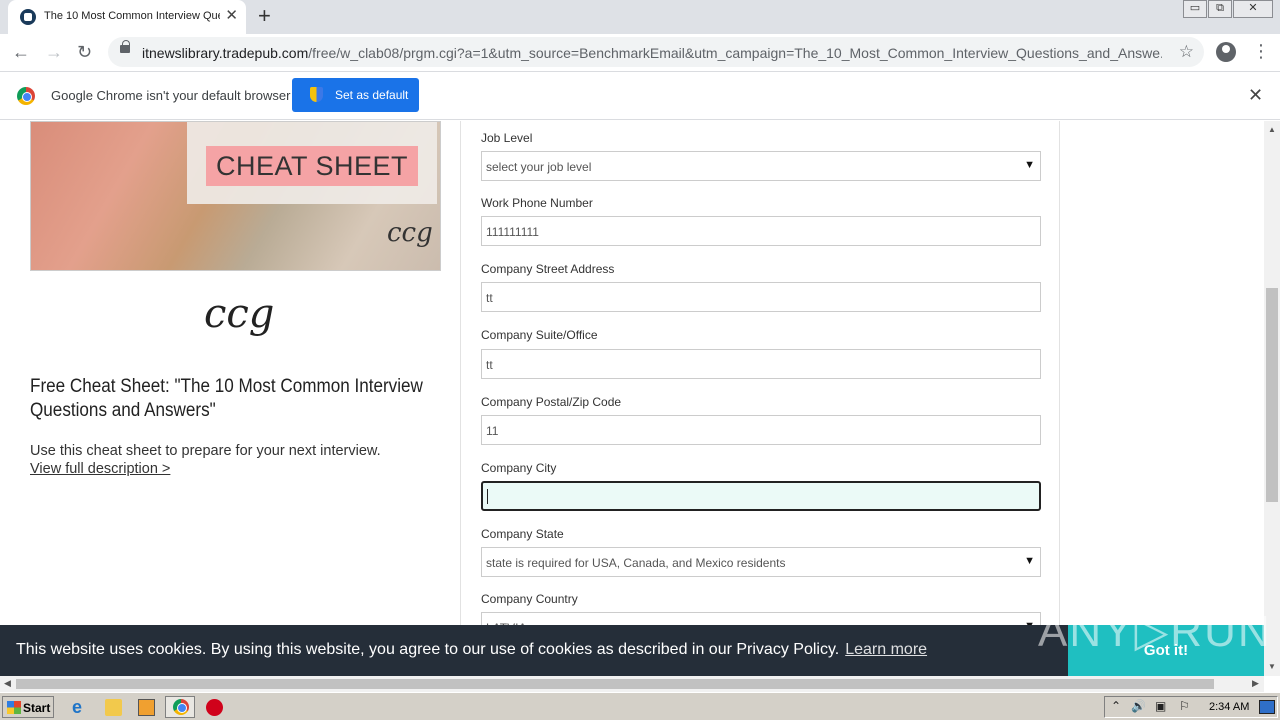 This screenshot has width=1280, height=720. I want to click on shield-icon, so click(316, 94).